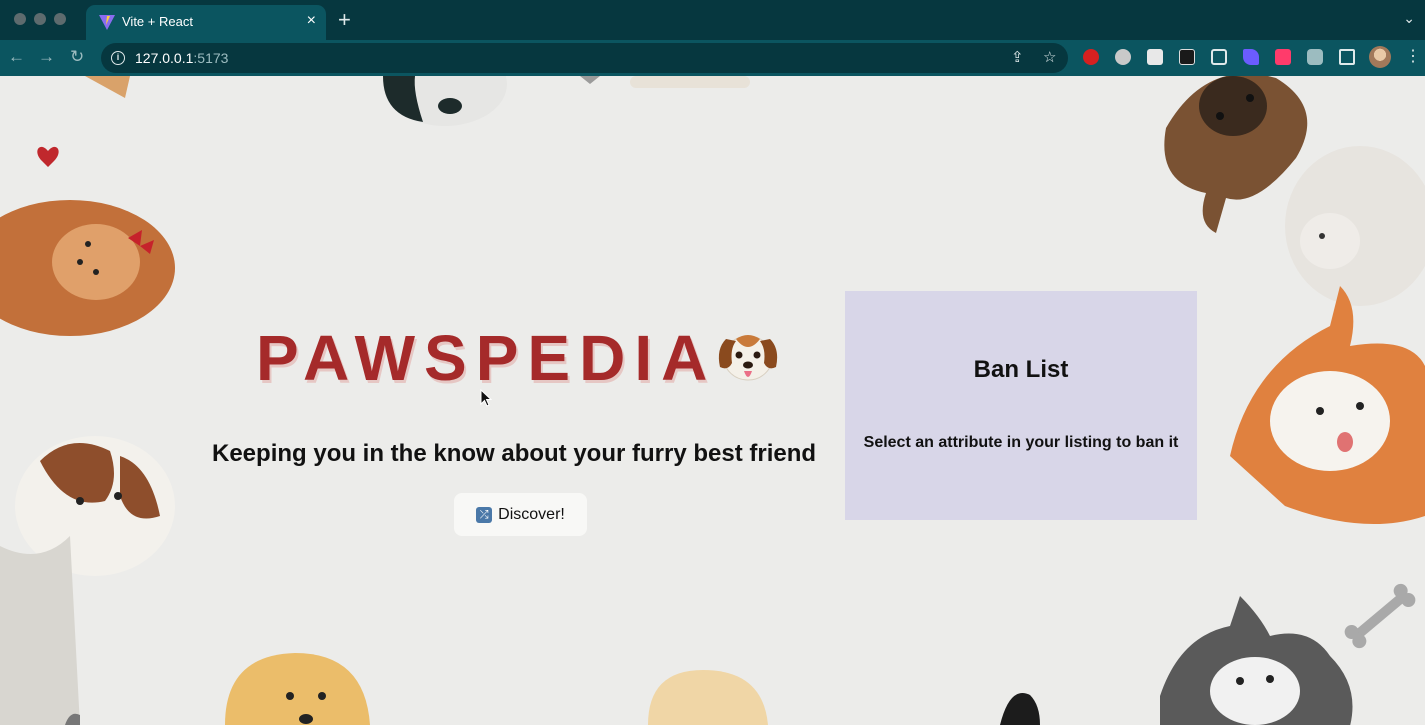  Describe the element at coordinates (164, 58) in the screenshot. I see `url-host: 127.0.0.1` at that location.